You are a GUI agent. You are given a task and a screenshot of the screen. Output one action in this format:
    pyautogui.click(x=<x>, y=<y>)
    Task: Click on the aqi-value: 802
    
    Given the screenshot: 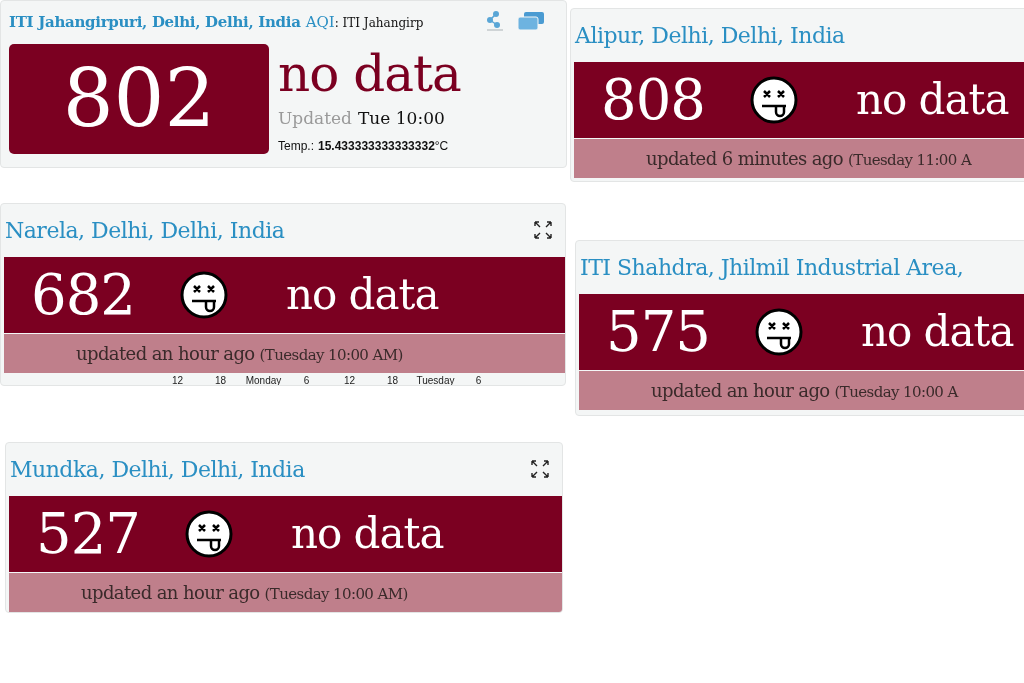 What is the action you would take?
    pyautogui.click(x=139, y=98)
    